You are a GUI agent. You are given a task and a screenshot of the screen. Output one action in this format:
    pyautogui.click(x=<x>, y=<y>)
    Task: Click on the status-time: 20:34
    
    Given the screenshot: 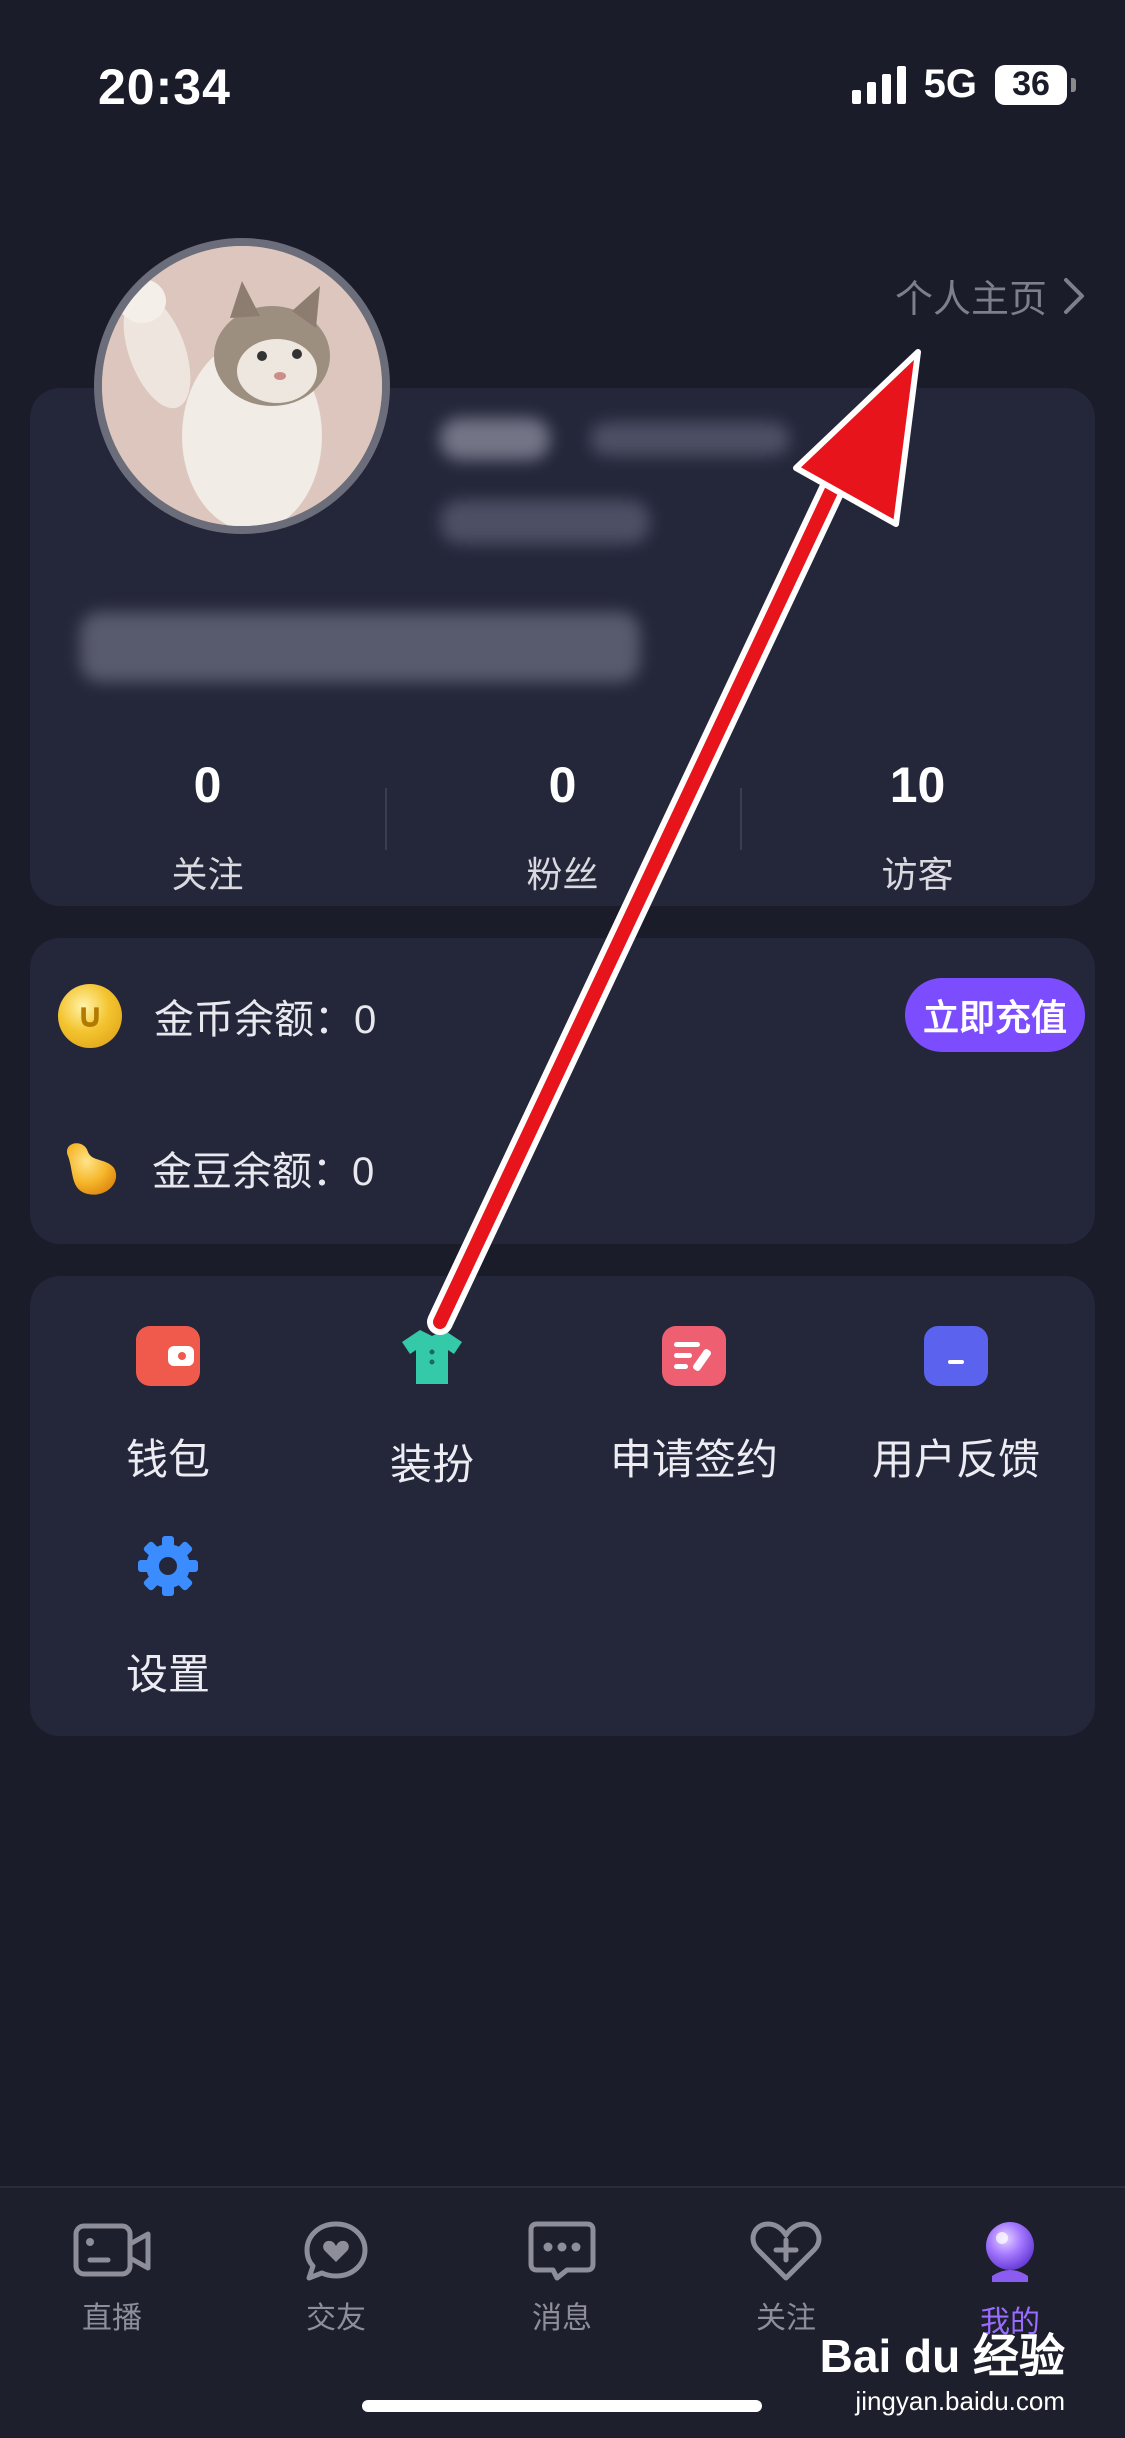 What is the action you would take?
    pyautogui.click(x=164, y=87)
    